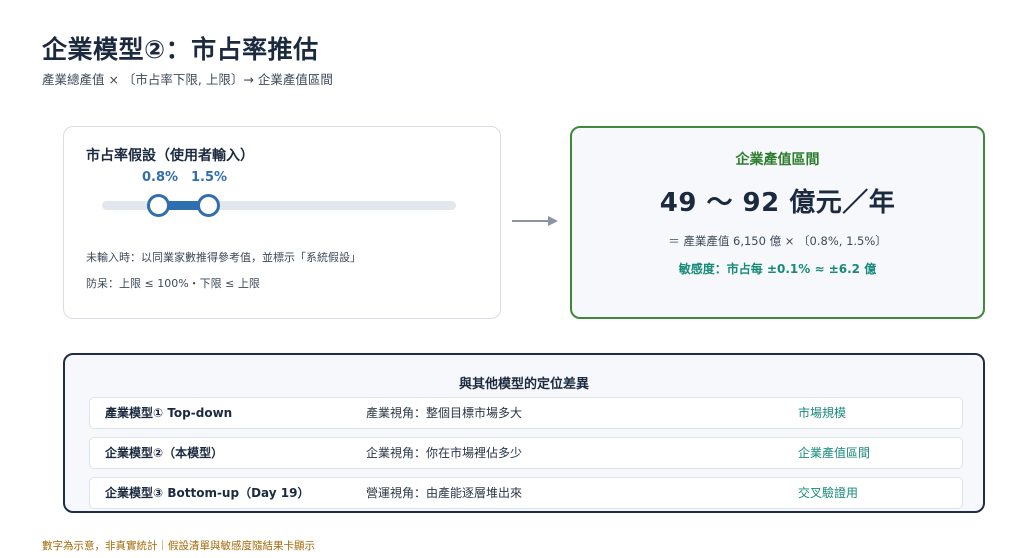  What do you see at coordinates (444, 413) in the screenshot?
I see `row-view: 產業視角：整個目標市場多大` at bounding box center [444, 413].